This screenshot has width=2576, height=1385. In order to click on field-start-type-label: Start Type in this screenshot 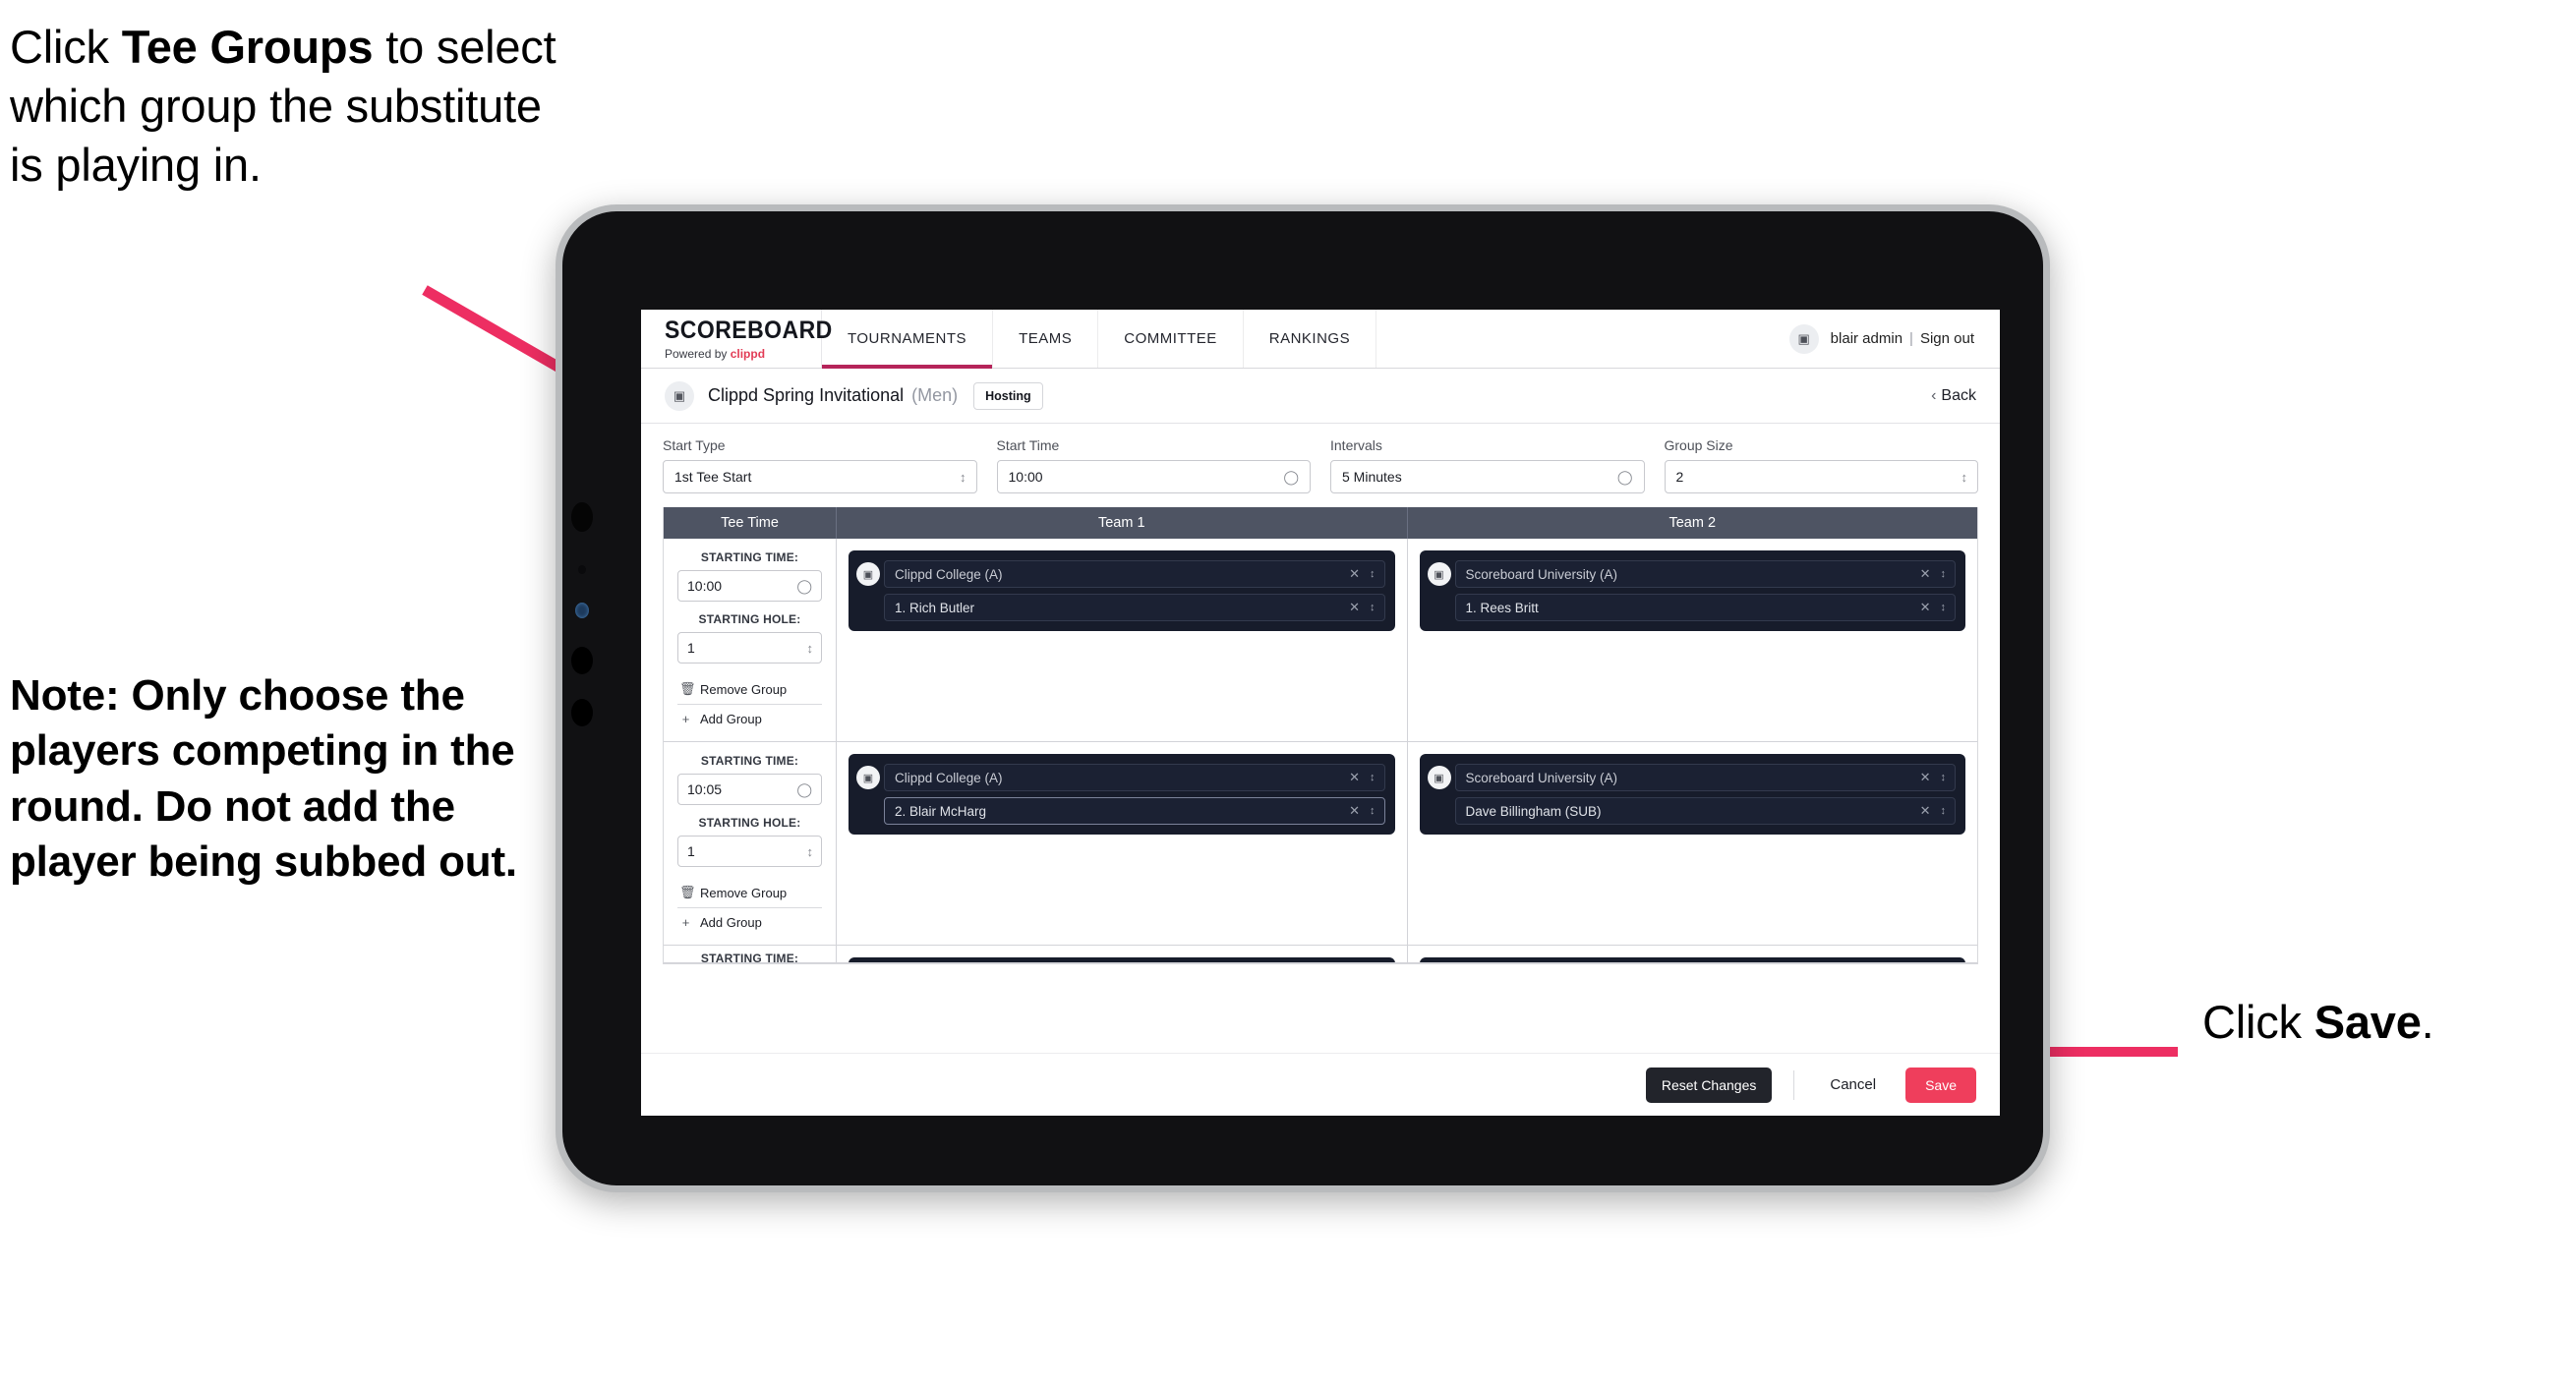, I will do `click(694, 445)`.